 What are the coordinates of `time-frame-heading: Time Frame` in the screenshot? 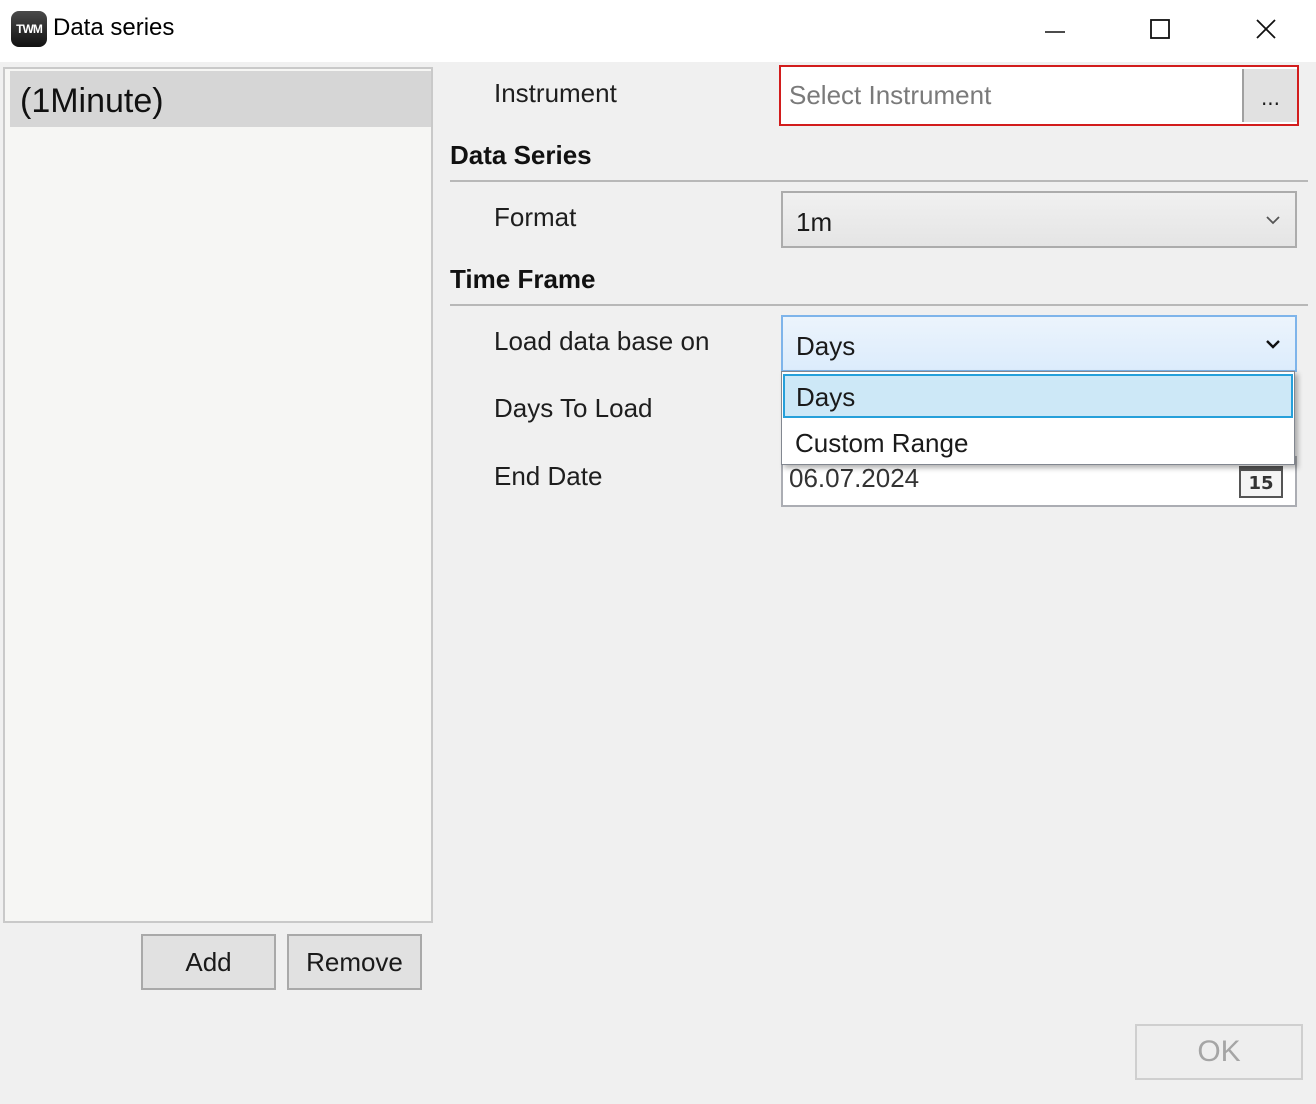 It's located at (879, 285).